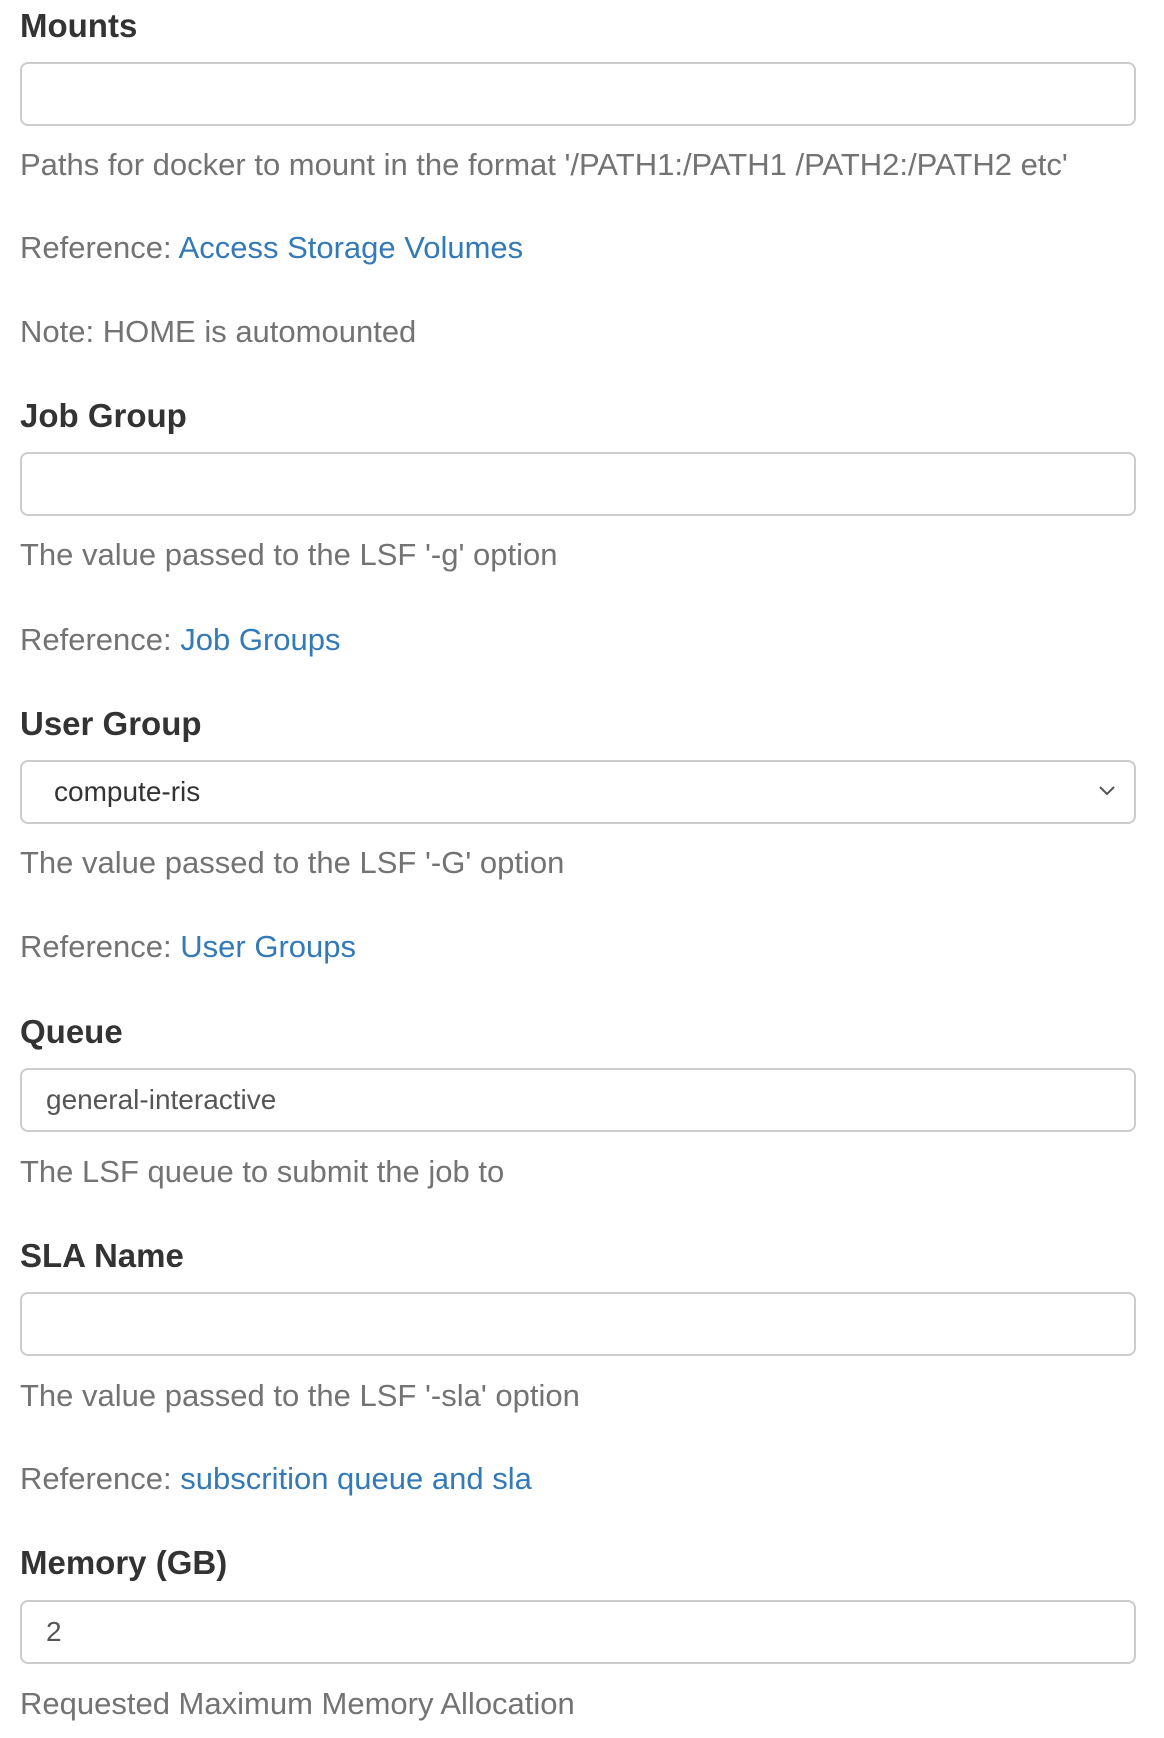  What do you see at coordinates (111, 723) in the screenshot?
I see `user-group-label: User Group` at bounding box center [111, 723].